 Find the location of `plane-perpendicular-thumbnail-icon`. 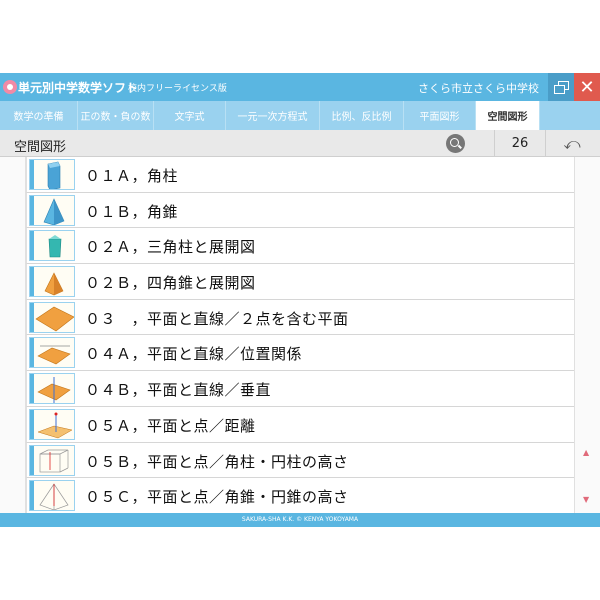

plane-perpendicular-thumbnail-icon is located at coordinates (52, 389).